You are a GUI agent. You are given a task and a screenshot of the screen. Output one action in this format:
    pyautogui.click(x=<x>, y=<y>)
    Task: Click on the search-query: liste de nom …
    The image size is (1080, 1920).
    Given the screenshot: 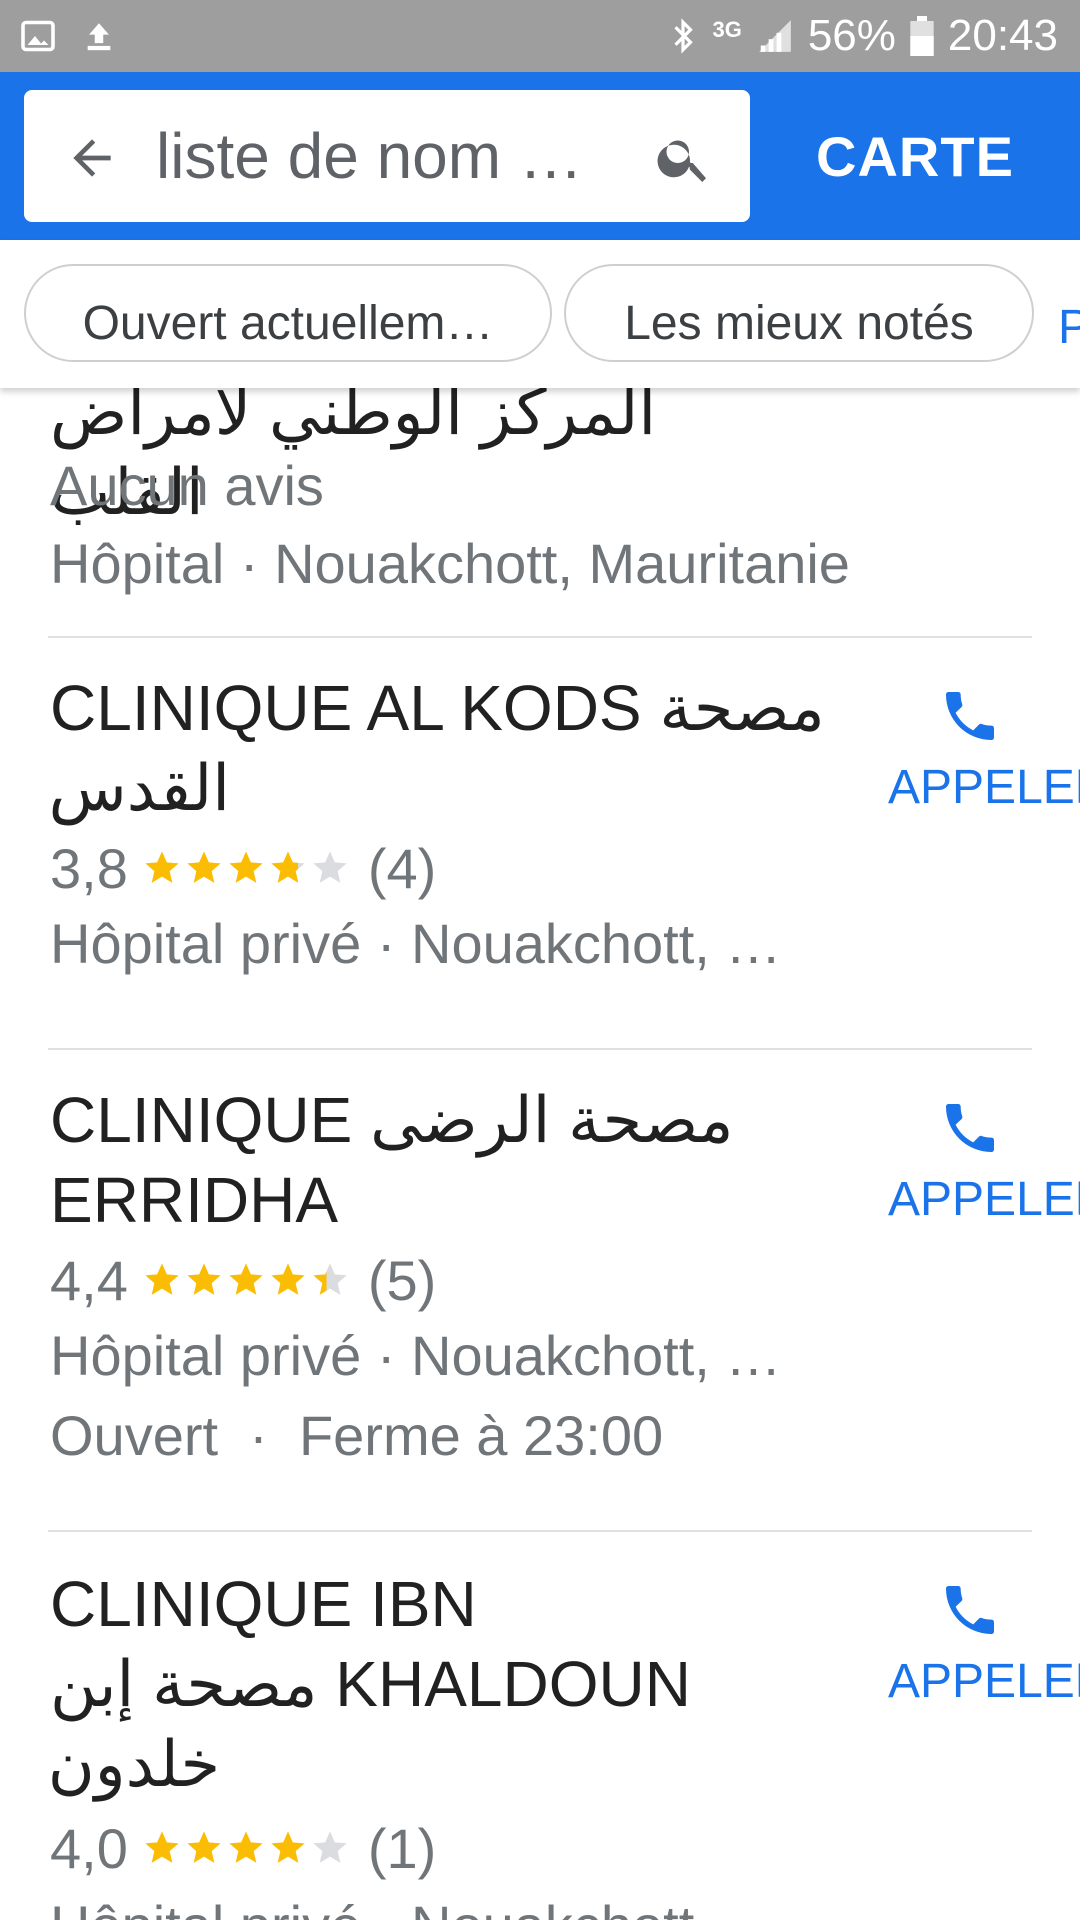 What is the action you would take?
    pyautogui.click(x=396, y=156)
    